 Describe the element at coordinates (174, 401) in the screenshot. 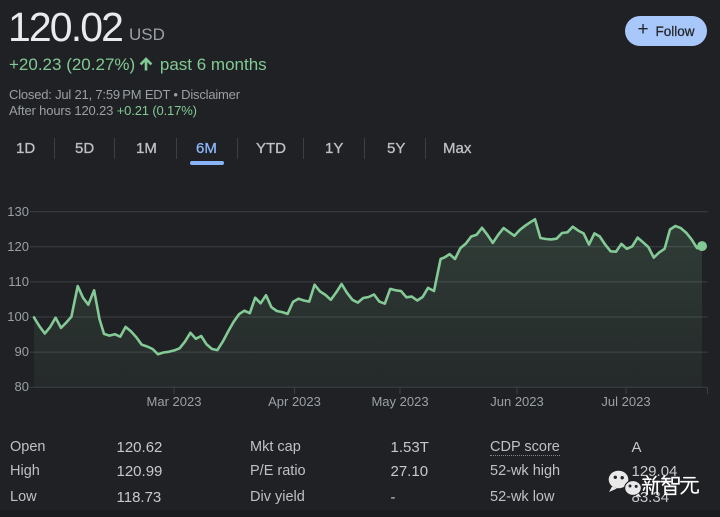

I see `svg-text: Mar 2023` at that location.